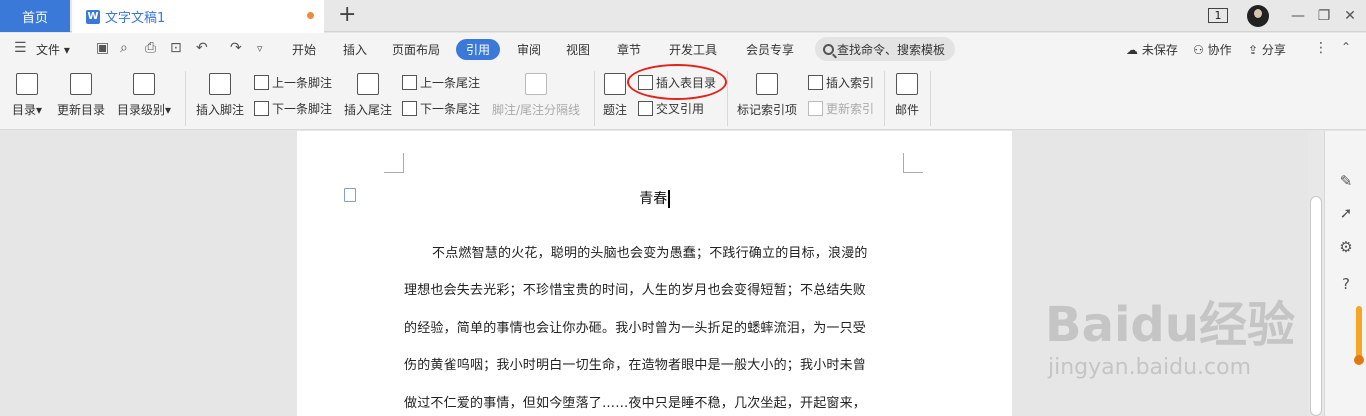 The height and width of the screenshot is (416, 1366). I want to click on paragraph-line: 做过不仁爱的事情，但如今堕落了……夜中只是睡不稳，几次坐起，开起窗来，, so click(635, 401).